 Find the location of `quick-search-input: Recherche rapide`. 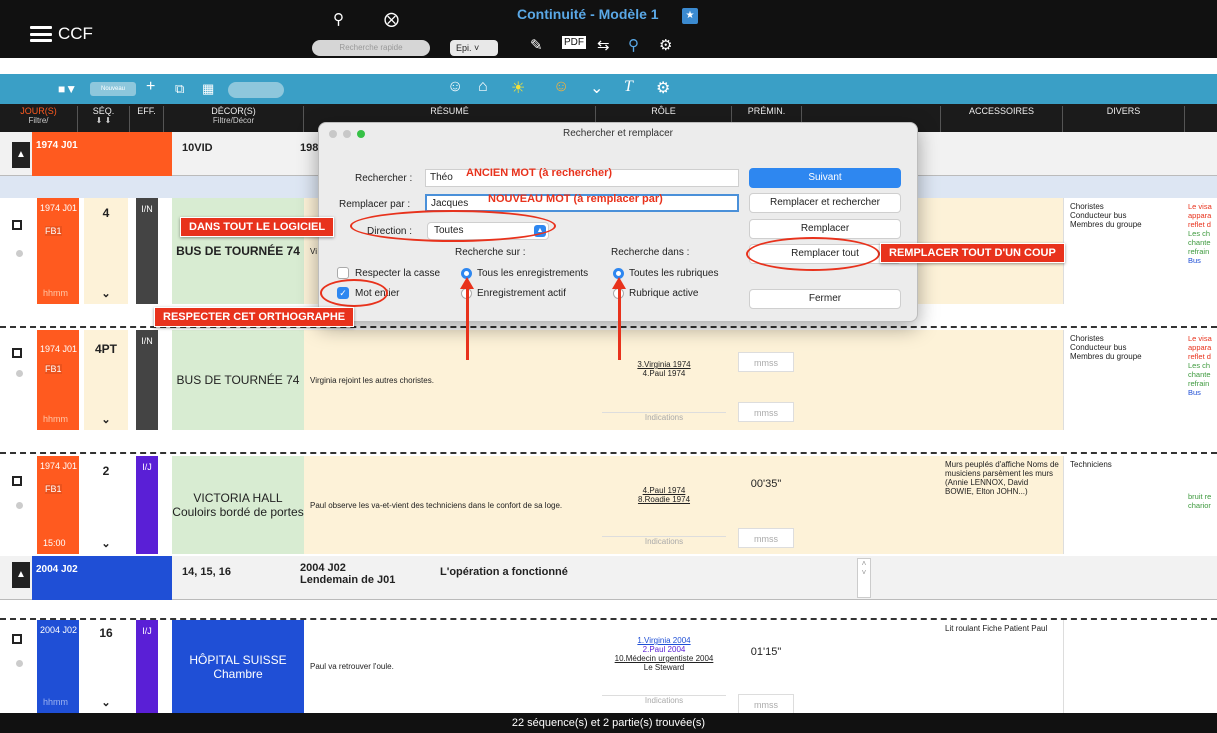

quick-search-input: Recherche rapide is located at coordinates (371, 48).